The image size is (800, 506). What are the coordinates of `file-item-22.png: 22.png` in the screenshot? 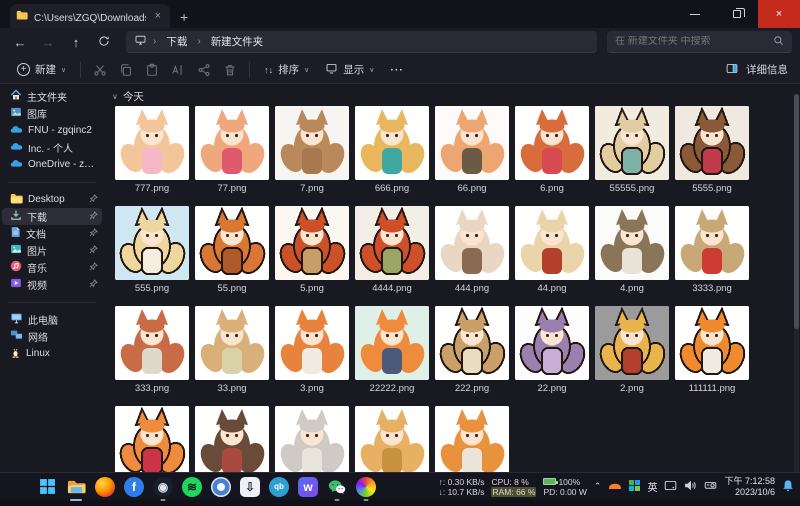 It's located at (552, 356).